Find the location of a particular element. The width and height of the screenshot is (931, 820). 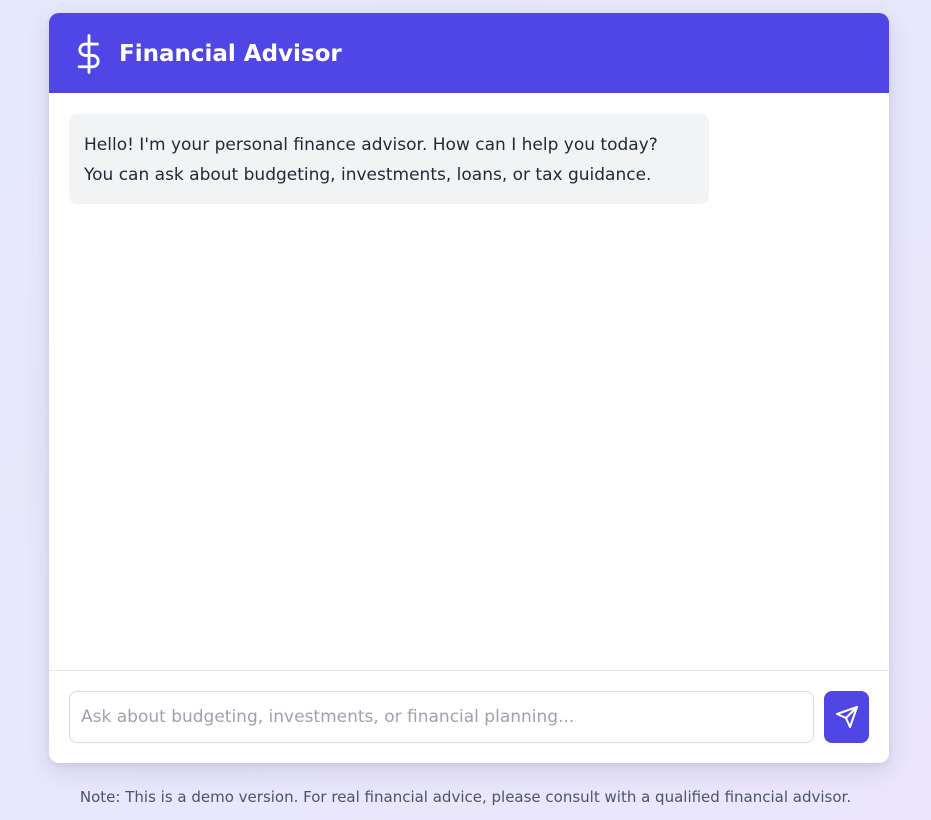

send-icon is located at coordinates (846, 717).